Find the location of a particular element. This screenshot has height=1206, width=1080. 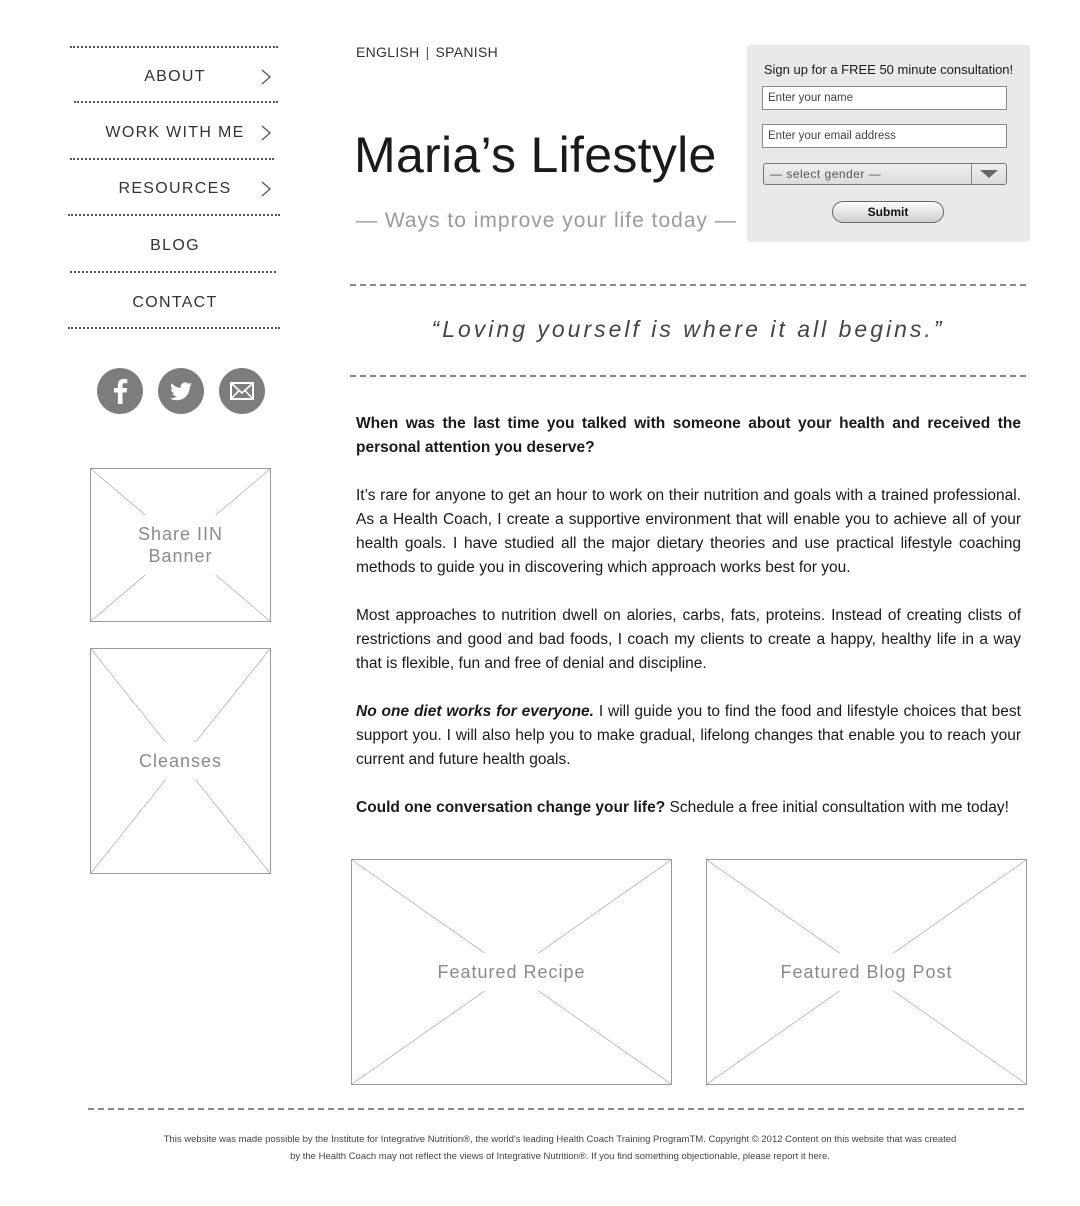

lang-english-link: ENGLISH is located at coordinates (388, 52).